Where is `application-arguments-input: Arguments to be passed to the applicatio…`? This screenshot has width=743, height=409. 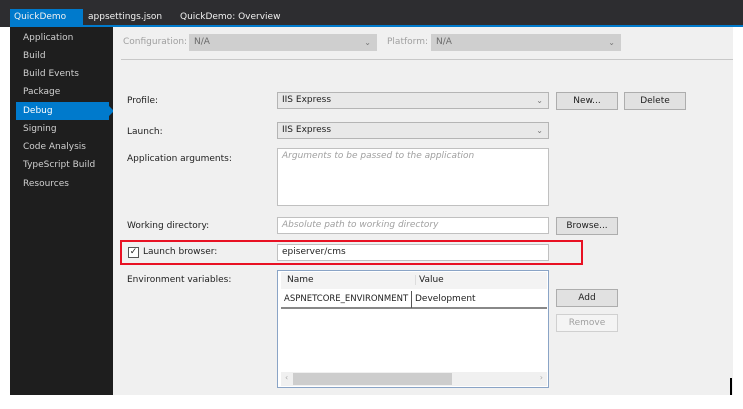 application-arguments-input: Arguments to be passed to the applicatio… is located at coordinates (413, 177).